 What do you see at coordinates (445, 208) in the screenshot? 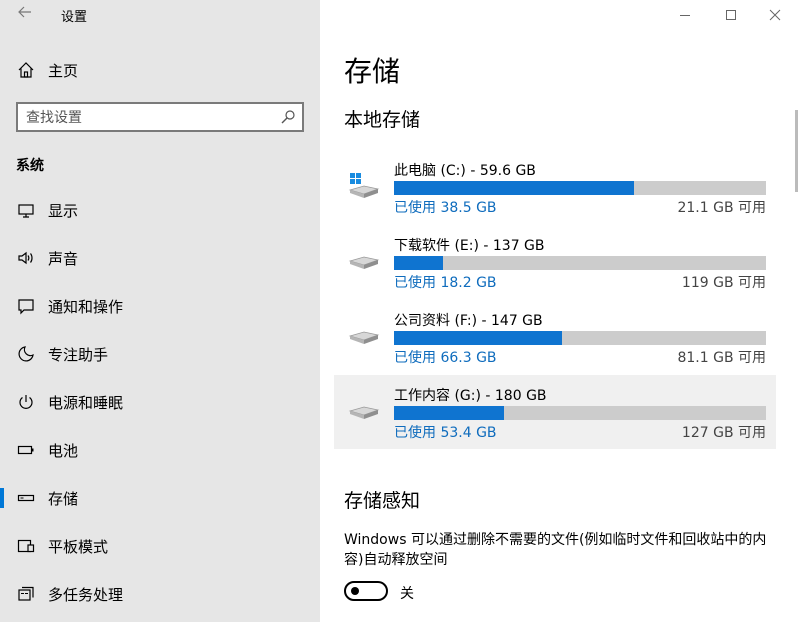
I see `used-space: 已使用 38.5 GB` at bounding box center [445, 208].